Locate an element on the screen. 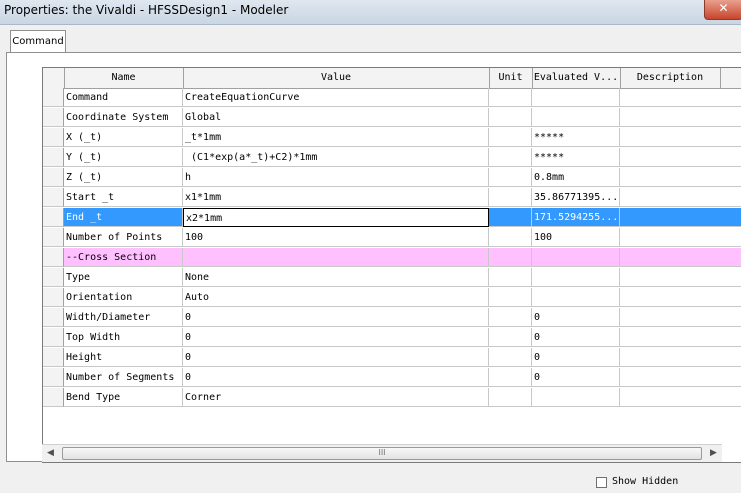  column-header-description: Description is located at coordinates (670, 78).